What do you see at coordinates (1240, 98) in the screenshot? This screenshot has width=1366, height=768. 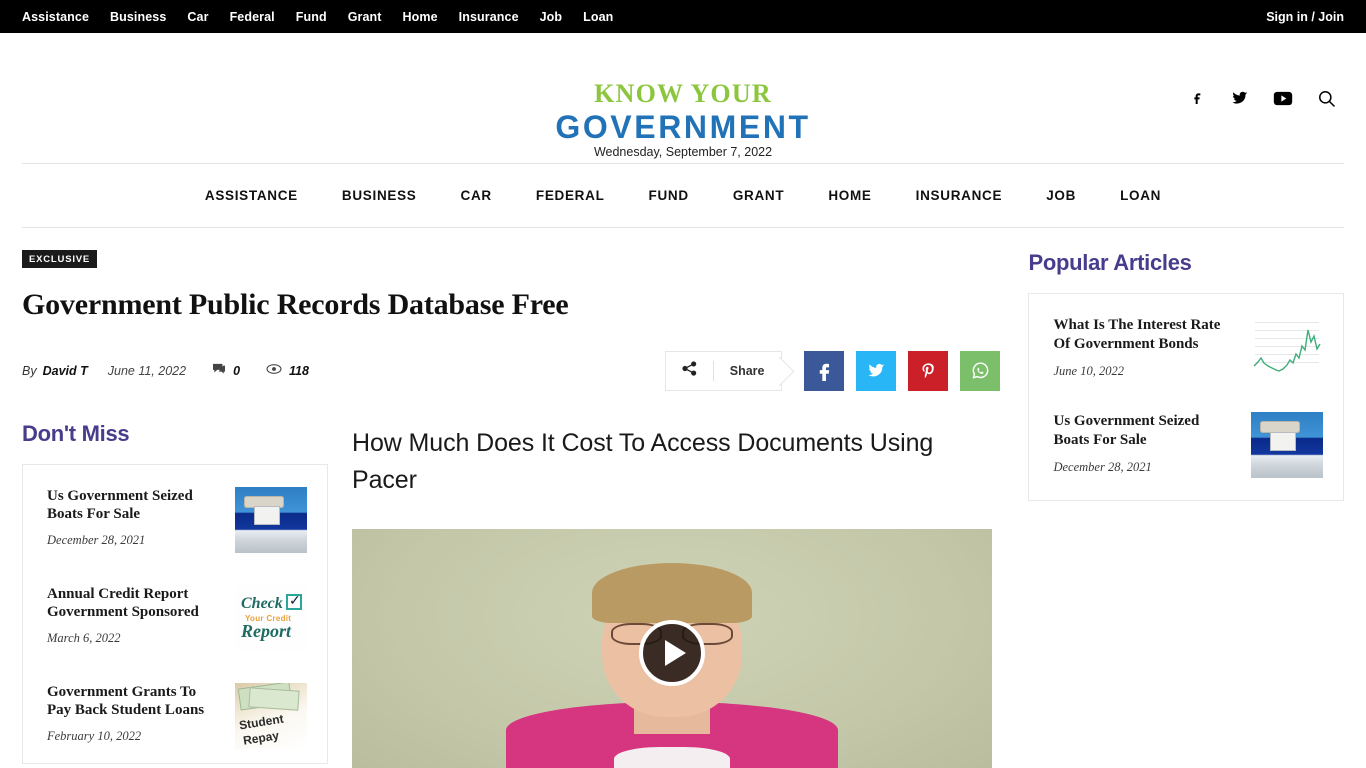 I see `twitter-icon` at bounding box center [1240, 98].